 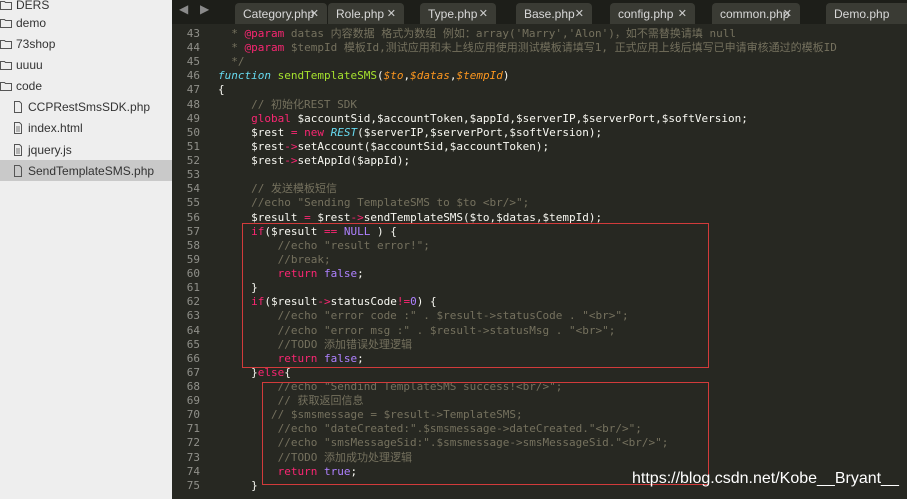 I want to click on sidebar-item: index.html, so click(x=86, y=127).